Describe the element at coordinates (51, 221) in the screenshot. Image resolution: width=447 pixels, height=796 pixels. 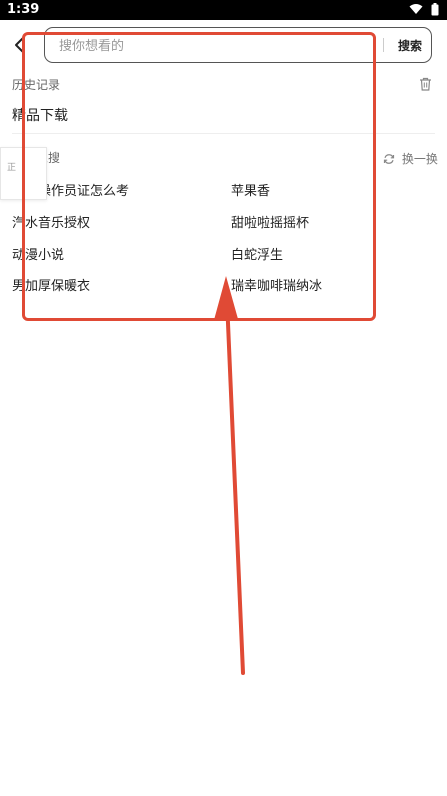
I see `suggest-item: 汽水音乐授权` at that location.